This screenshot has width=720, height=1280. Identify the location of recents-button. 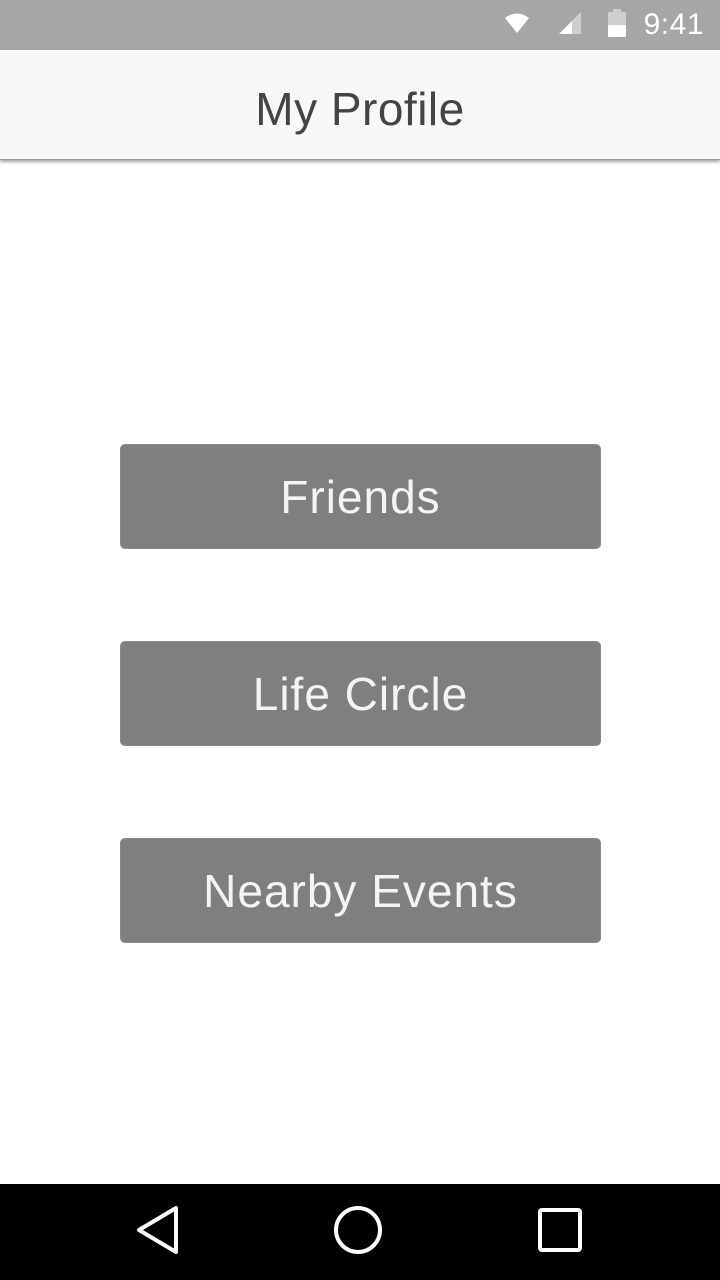
(560, 1232).